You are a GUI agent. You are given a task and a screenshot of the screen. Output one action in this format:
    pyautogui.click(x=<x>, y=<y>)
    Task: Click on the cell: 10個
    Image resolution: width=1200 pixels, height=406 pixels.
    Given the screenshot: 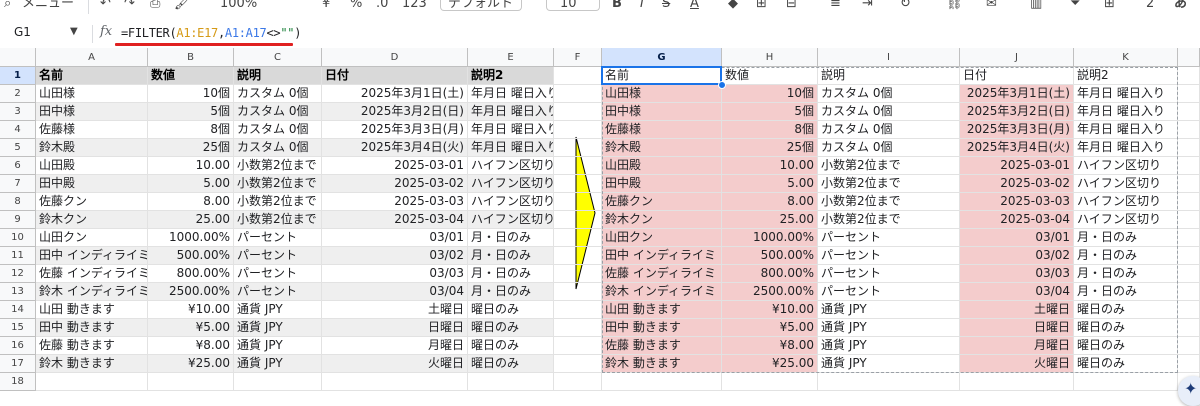 What is the action you would take?
    pyautogui.click(x=770, y=94)
    